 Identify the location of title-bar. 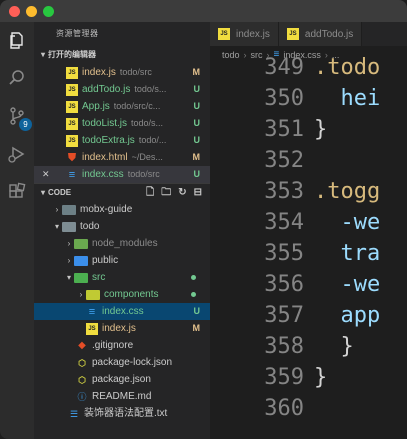
(203, 11).